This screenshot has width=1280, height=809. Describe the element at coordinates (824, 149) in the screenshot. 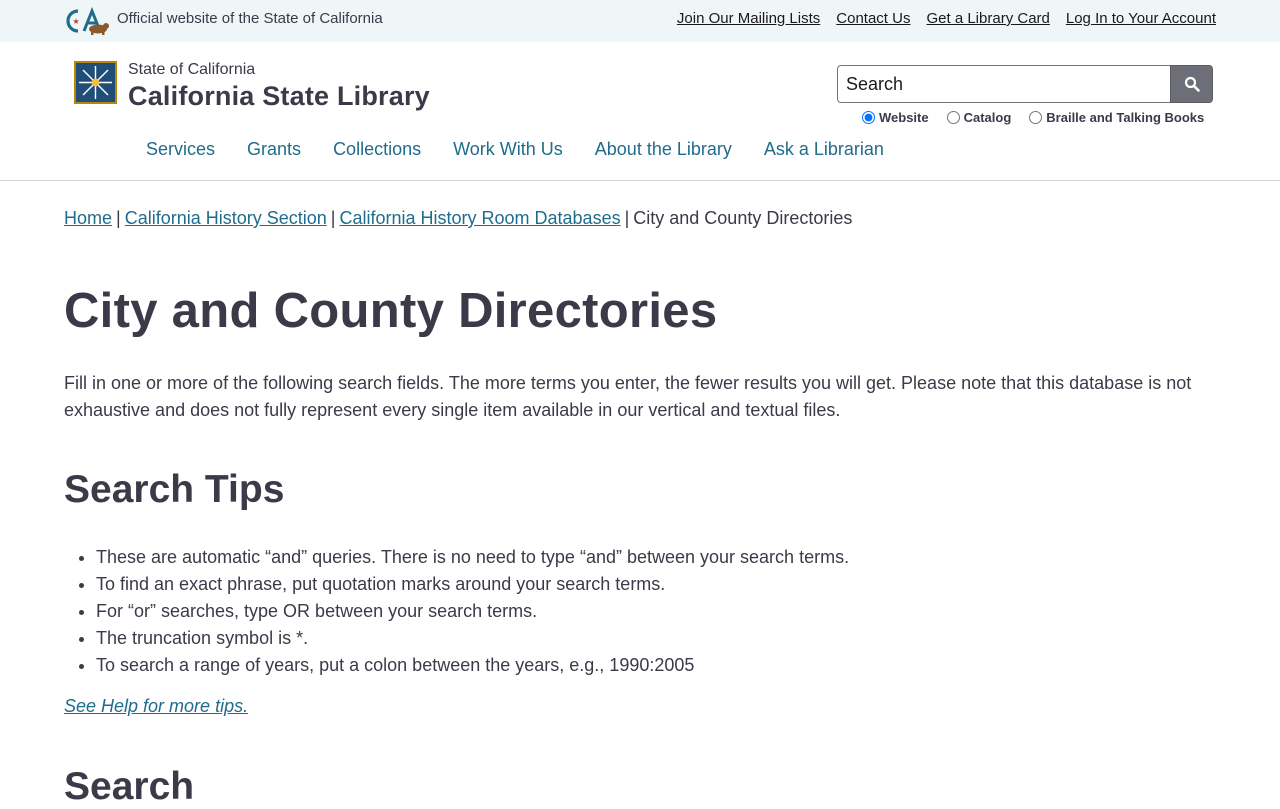

I see `nav-ask-librarian: Ask a Librarian` at that location.